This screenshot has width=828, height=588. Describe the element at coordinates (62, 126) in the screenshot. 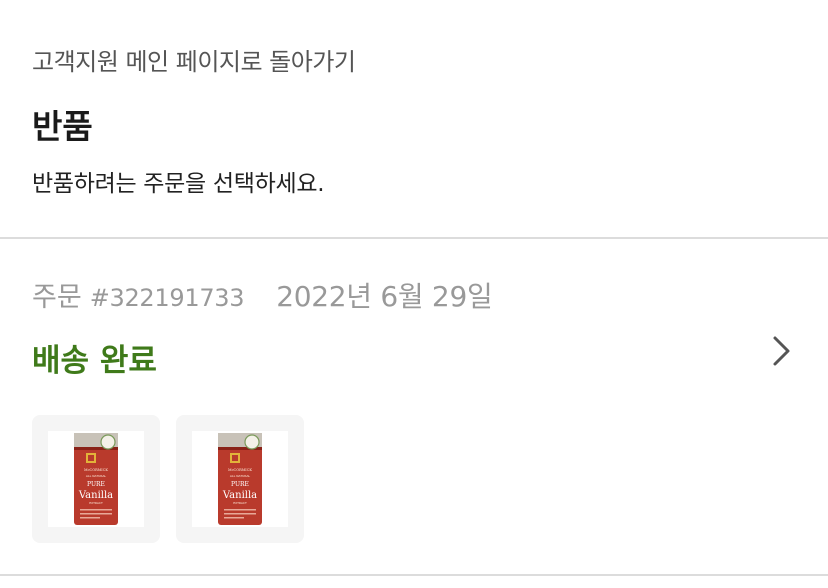

I see `page-title: 반품` at that location.